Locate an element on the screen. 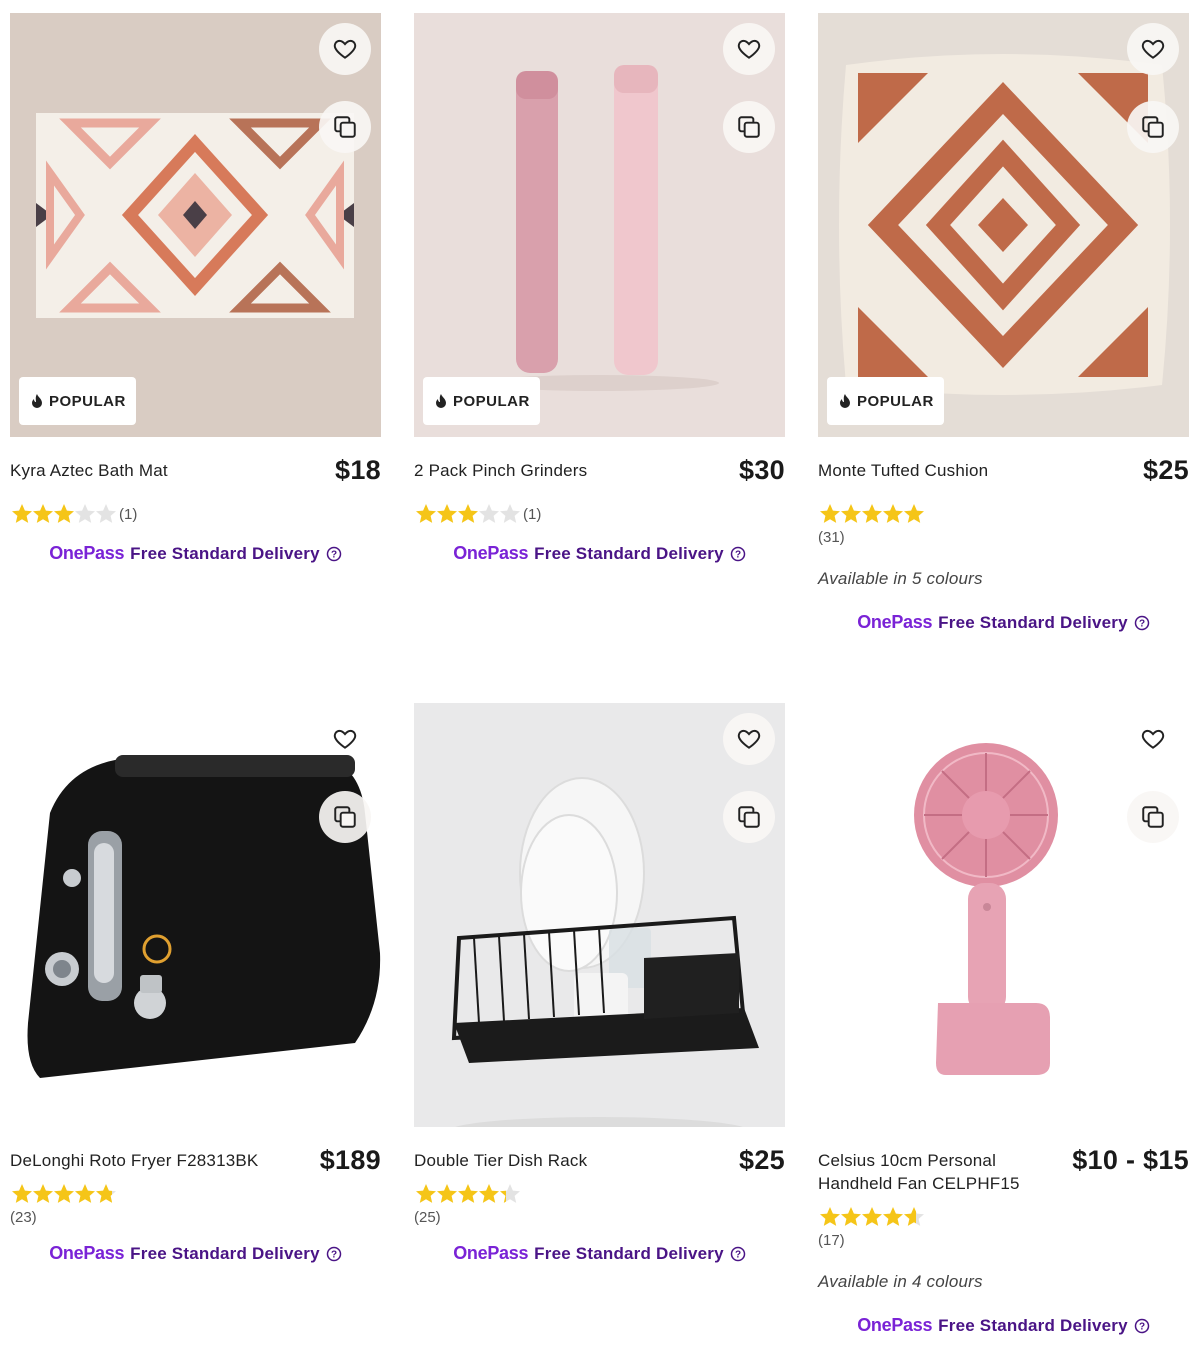 Image resolution: width=1200 pixels, height=1350 pixels. colour-availability: Available in 4 colours is located at coordinates (900, 1281).